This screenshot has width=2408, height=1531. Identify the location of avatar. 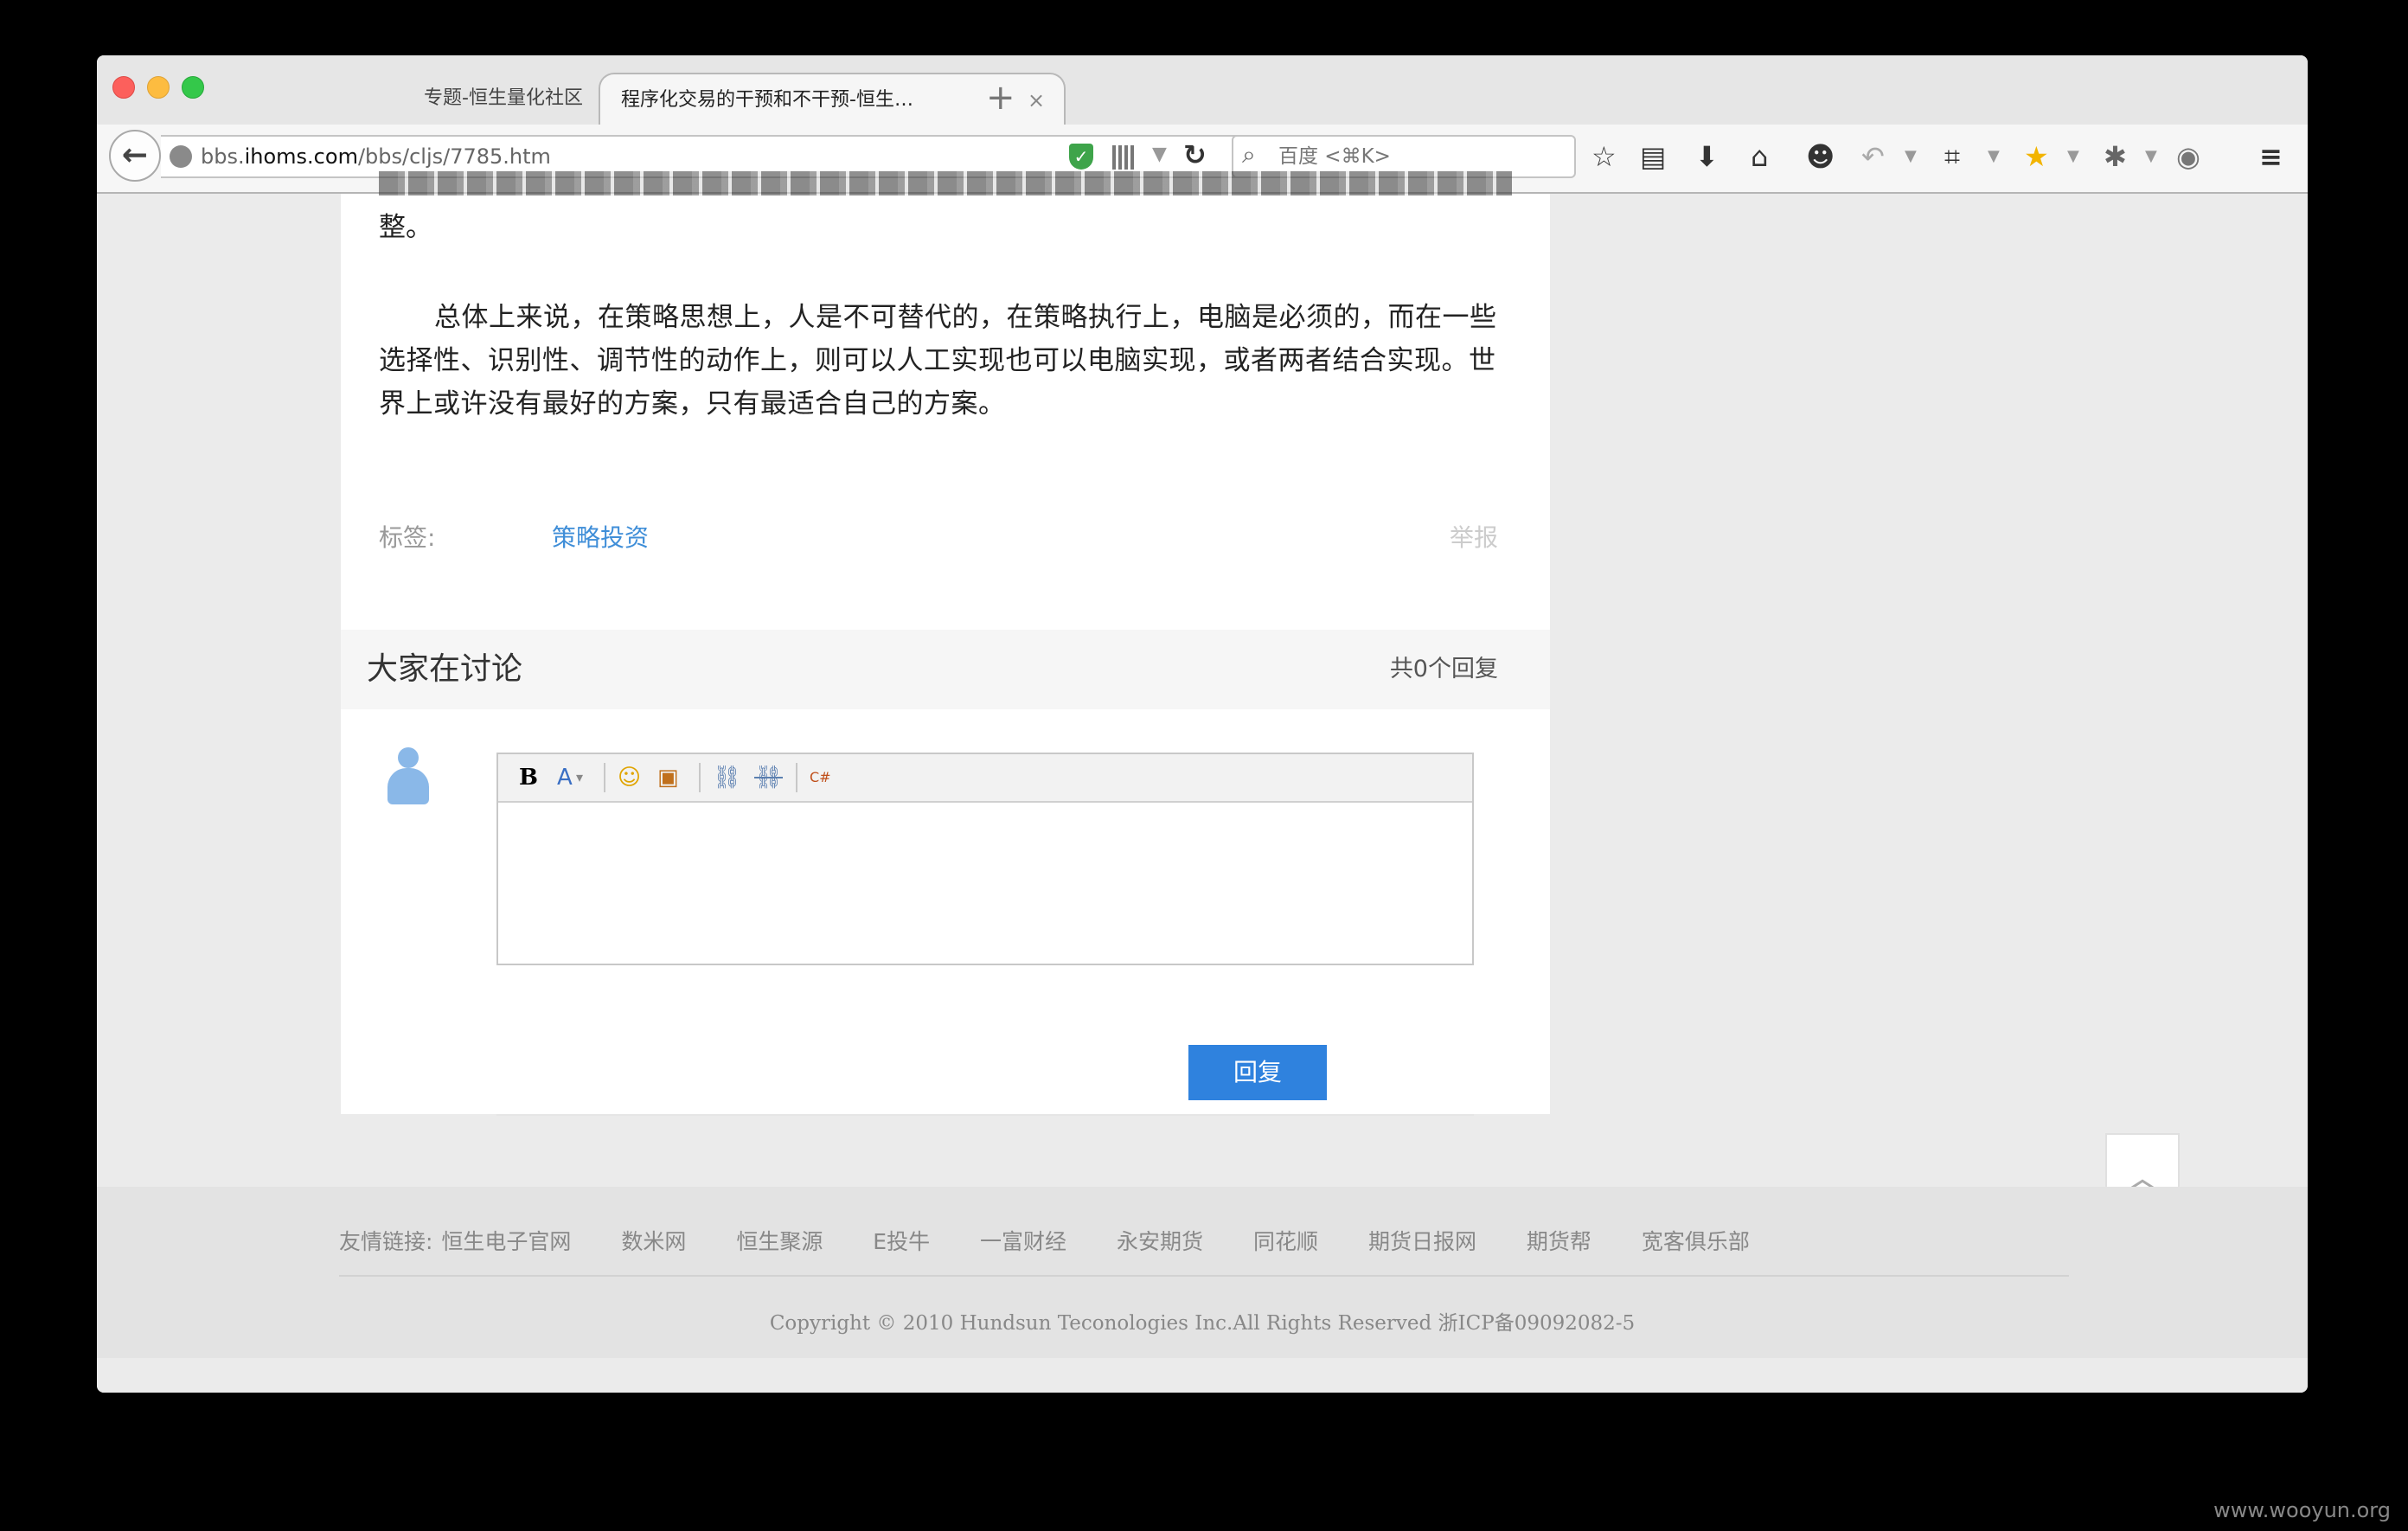
(408, 775).